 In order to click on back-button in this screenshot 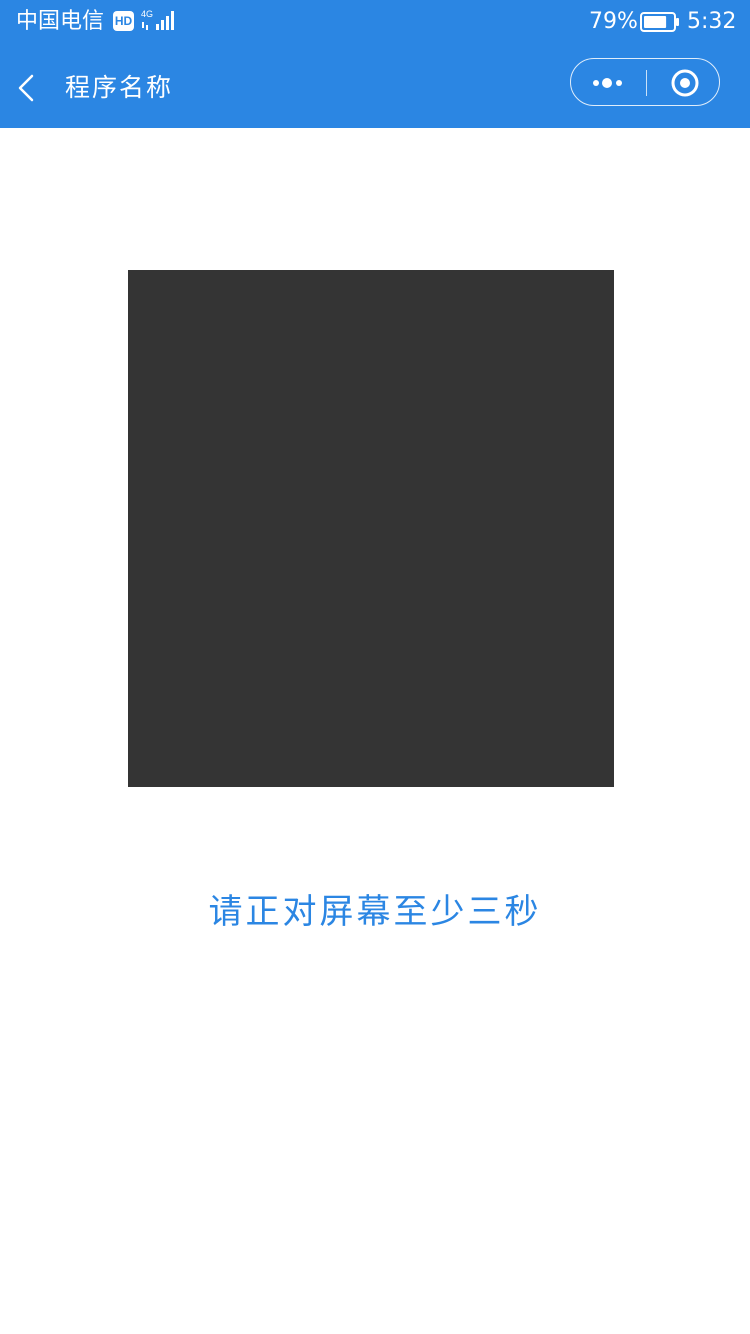, I will do `click(30, 88)`.